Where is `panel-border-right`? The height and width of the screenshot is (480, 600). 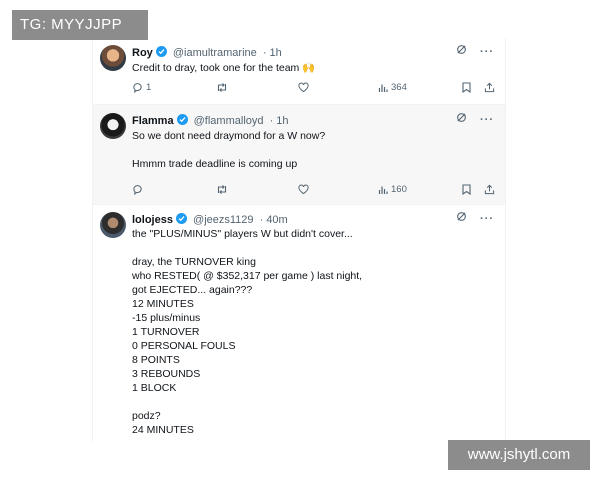 panel-border-right is located at coordinates (505, 240).